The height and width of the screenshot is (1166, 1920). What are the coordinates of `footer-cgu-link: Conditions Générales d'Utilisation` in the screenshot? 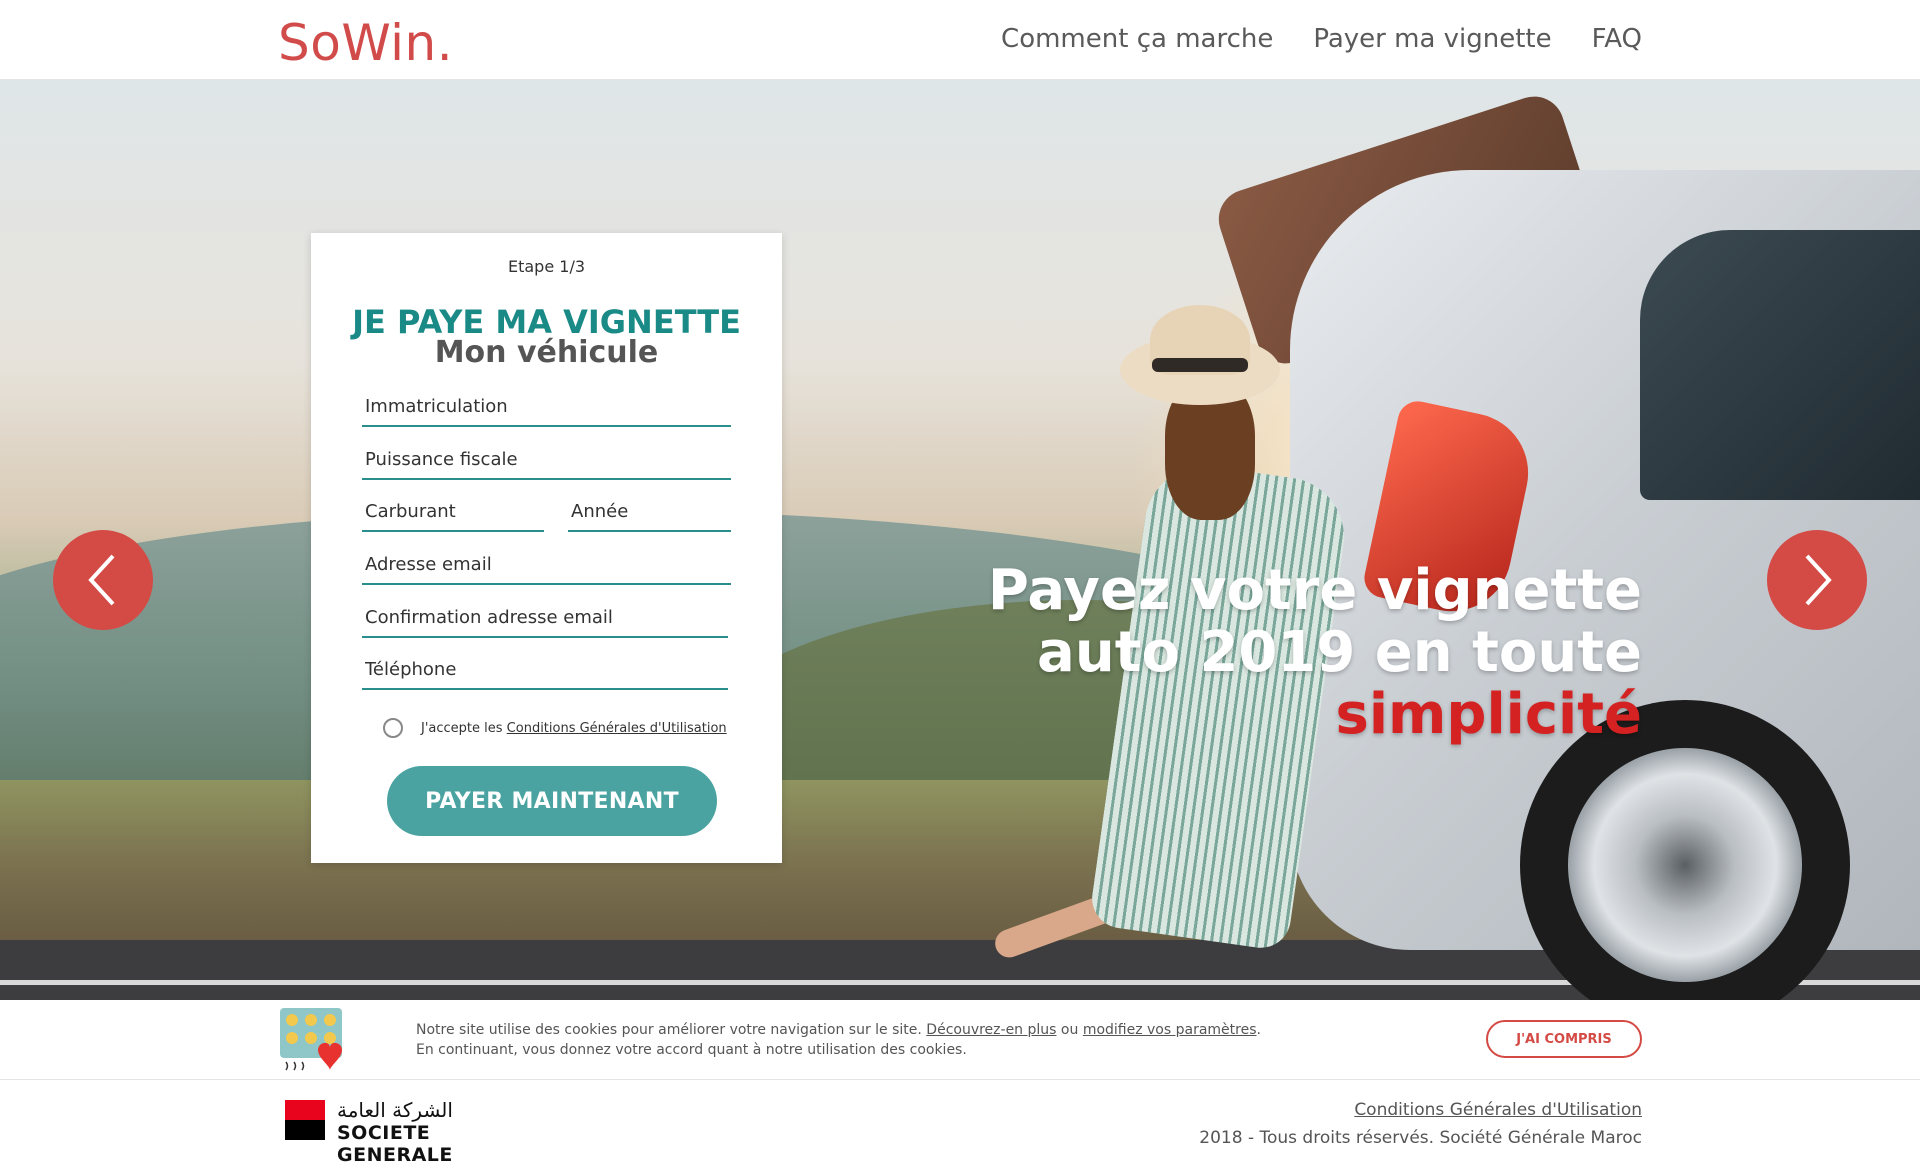 It's located at (1498, 1110).